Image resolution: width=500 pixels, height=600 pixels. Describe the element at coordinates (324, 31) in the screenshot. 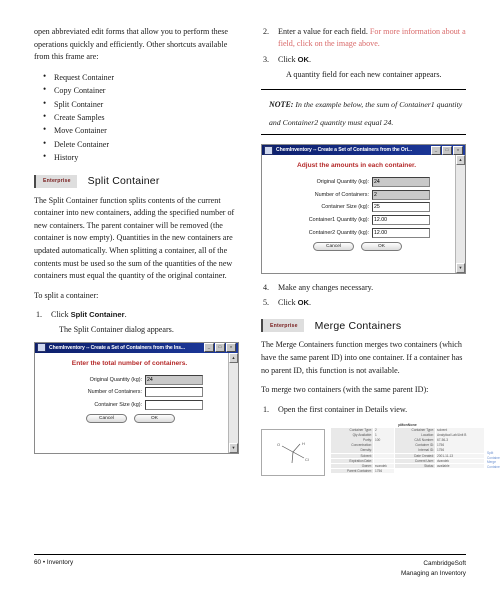

I see `step-text: Enter a value for each field.` at that location.